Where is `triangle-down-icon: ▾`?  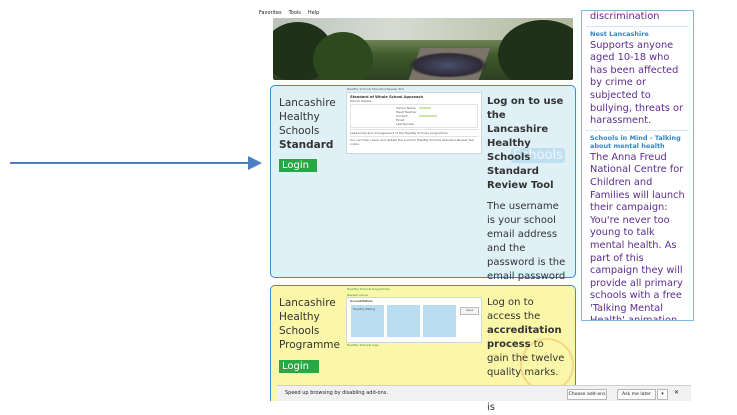 triangle-down-icon: ▾ is located at coordinates (662, 394).